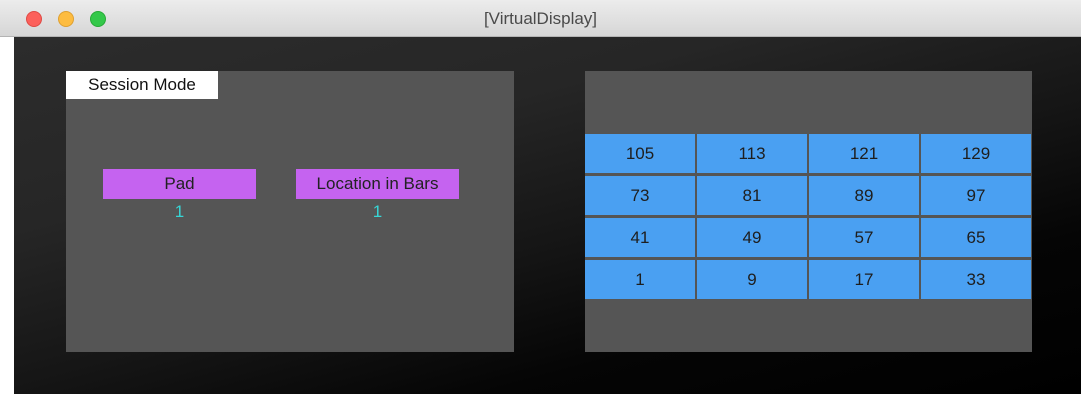 The width and height of the screenshot is (1081, 394). Describe the element at coordinates (640, 195) in the screenshot. I see `pad-cell: 73` at that location.